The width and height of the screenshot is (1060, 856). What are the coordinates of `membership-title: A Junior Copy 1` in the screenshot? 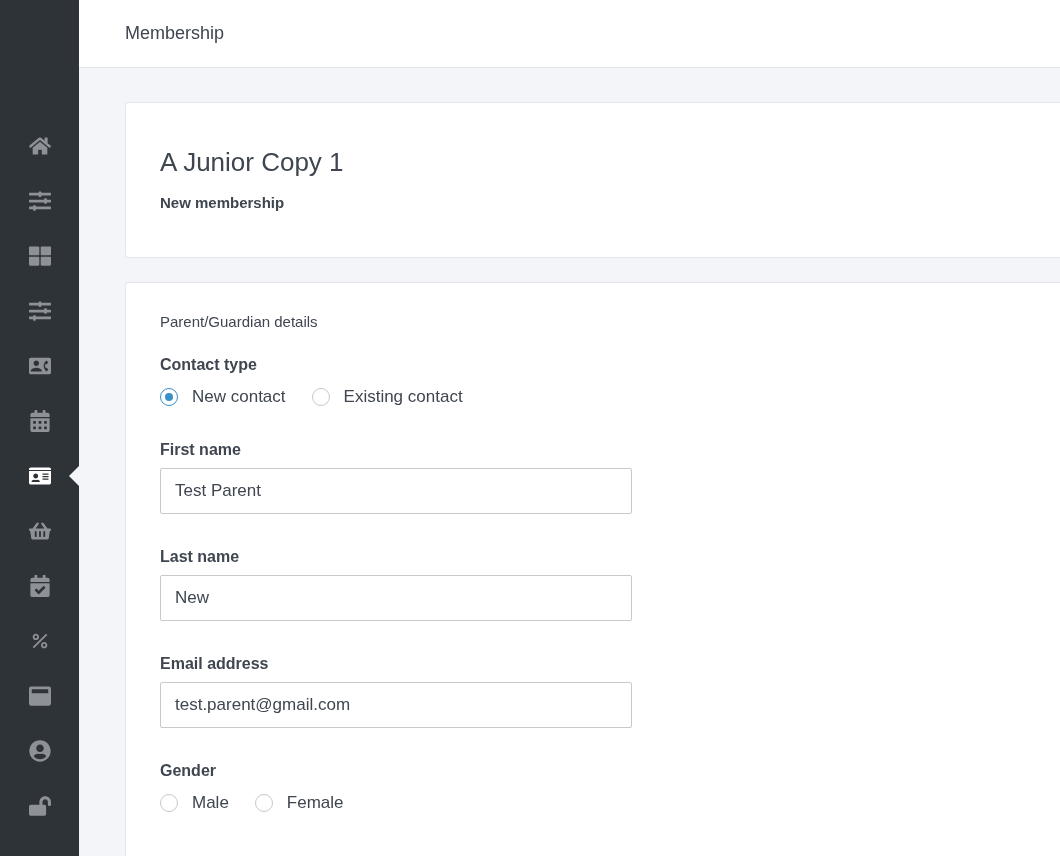 It's located at (252, 162).